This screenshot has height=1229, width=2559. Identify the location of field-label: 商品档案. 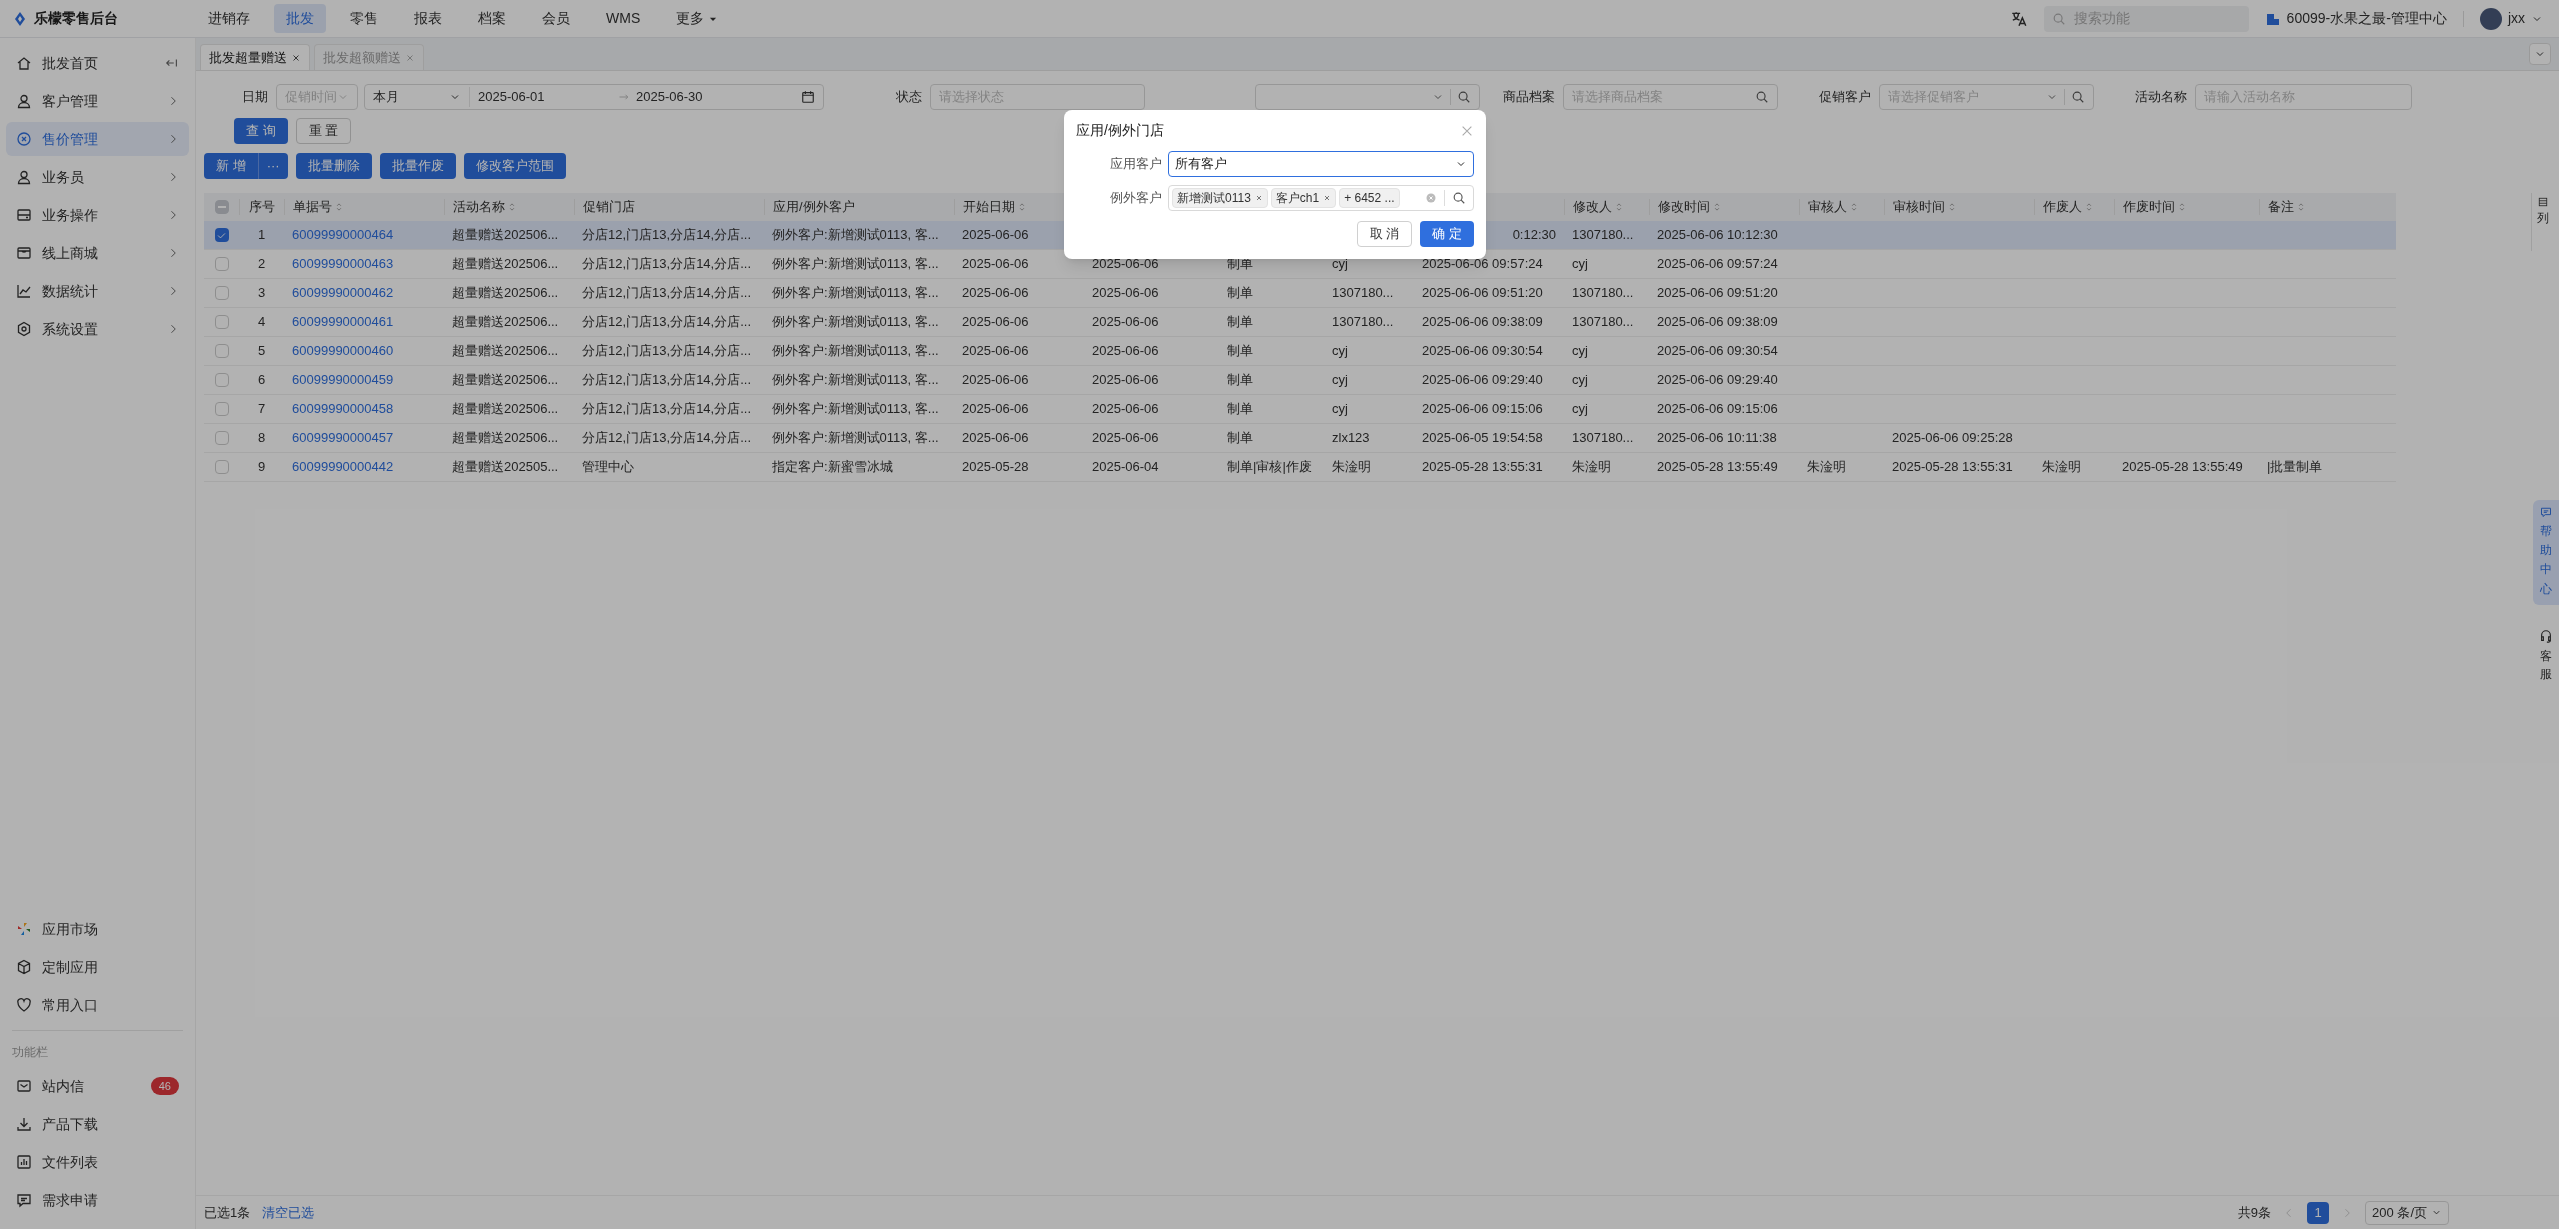
(1529, 97).